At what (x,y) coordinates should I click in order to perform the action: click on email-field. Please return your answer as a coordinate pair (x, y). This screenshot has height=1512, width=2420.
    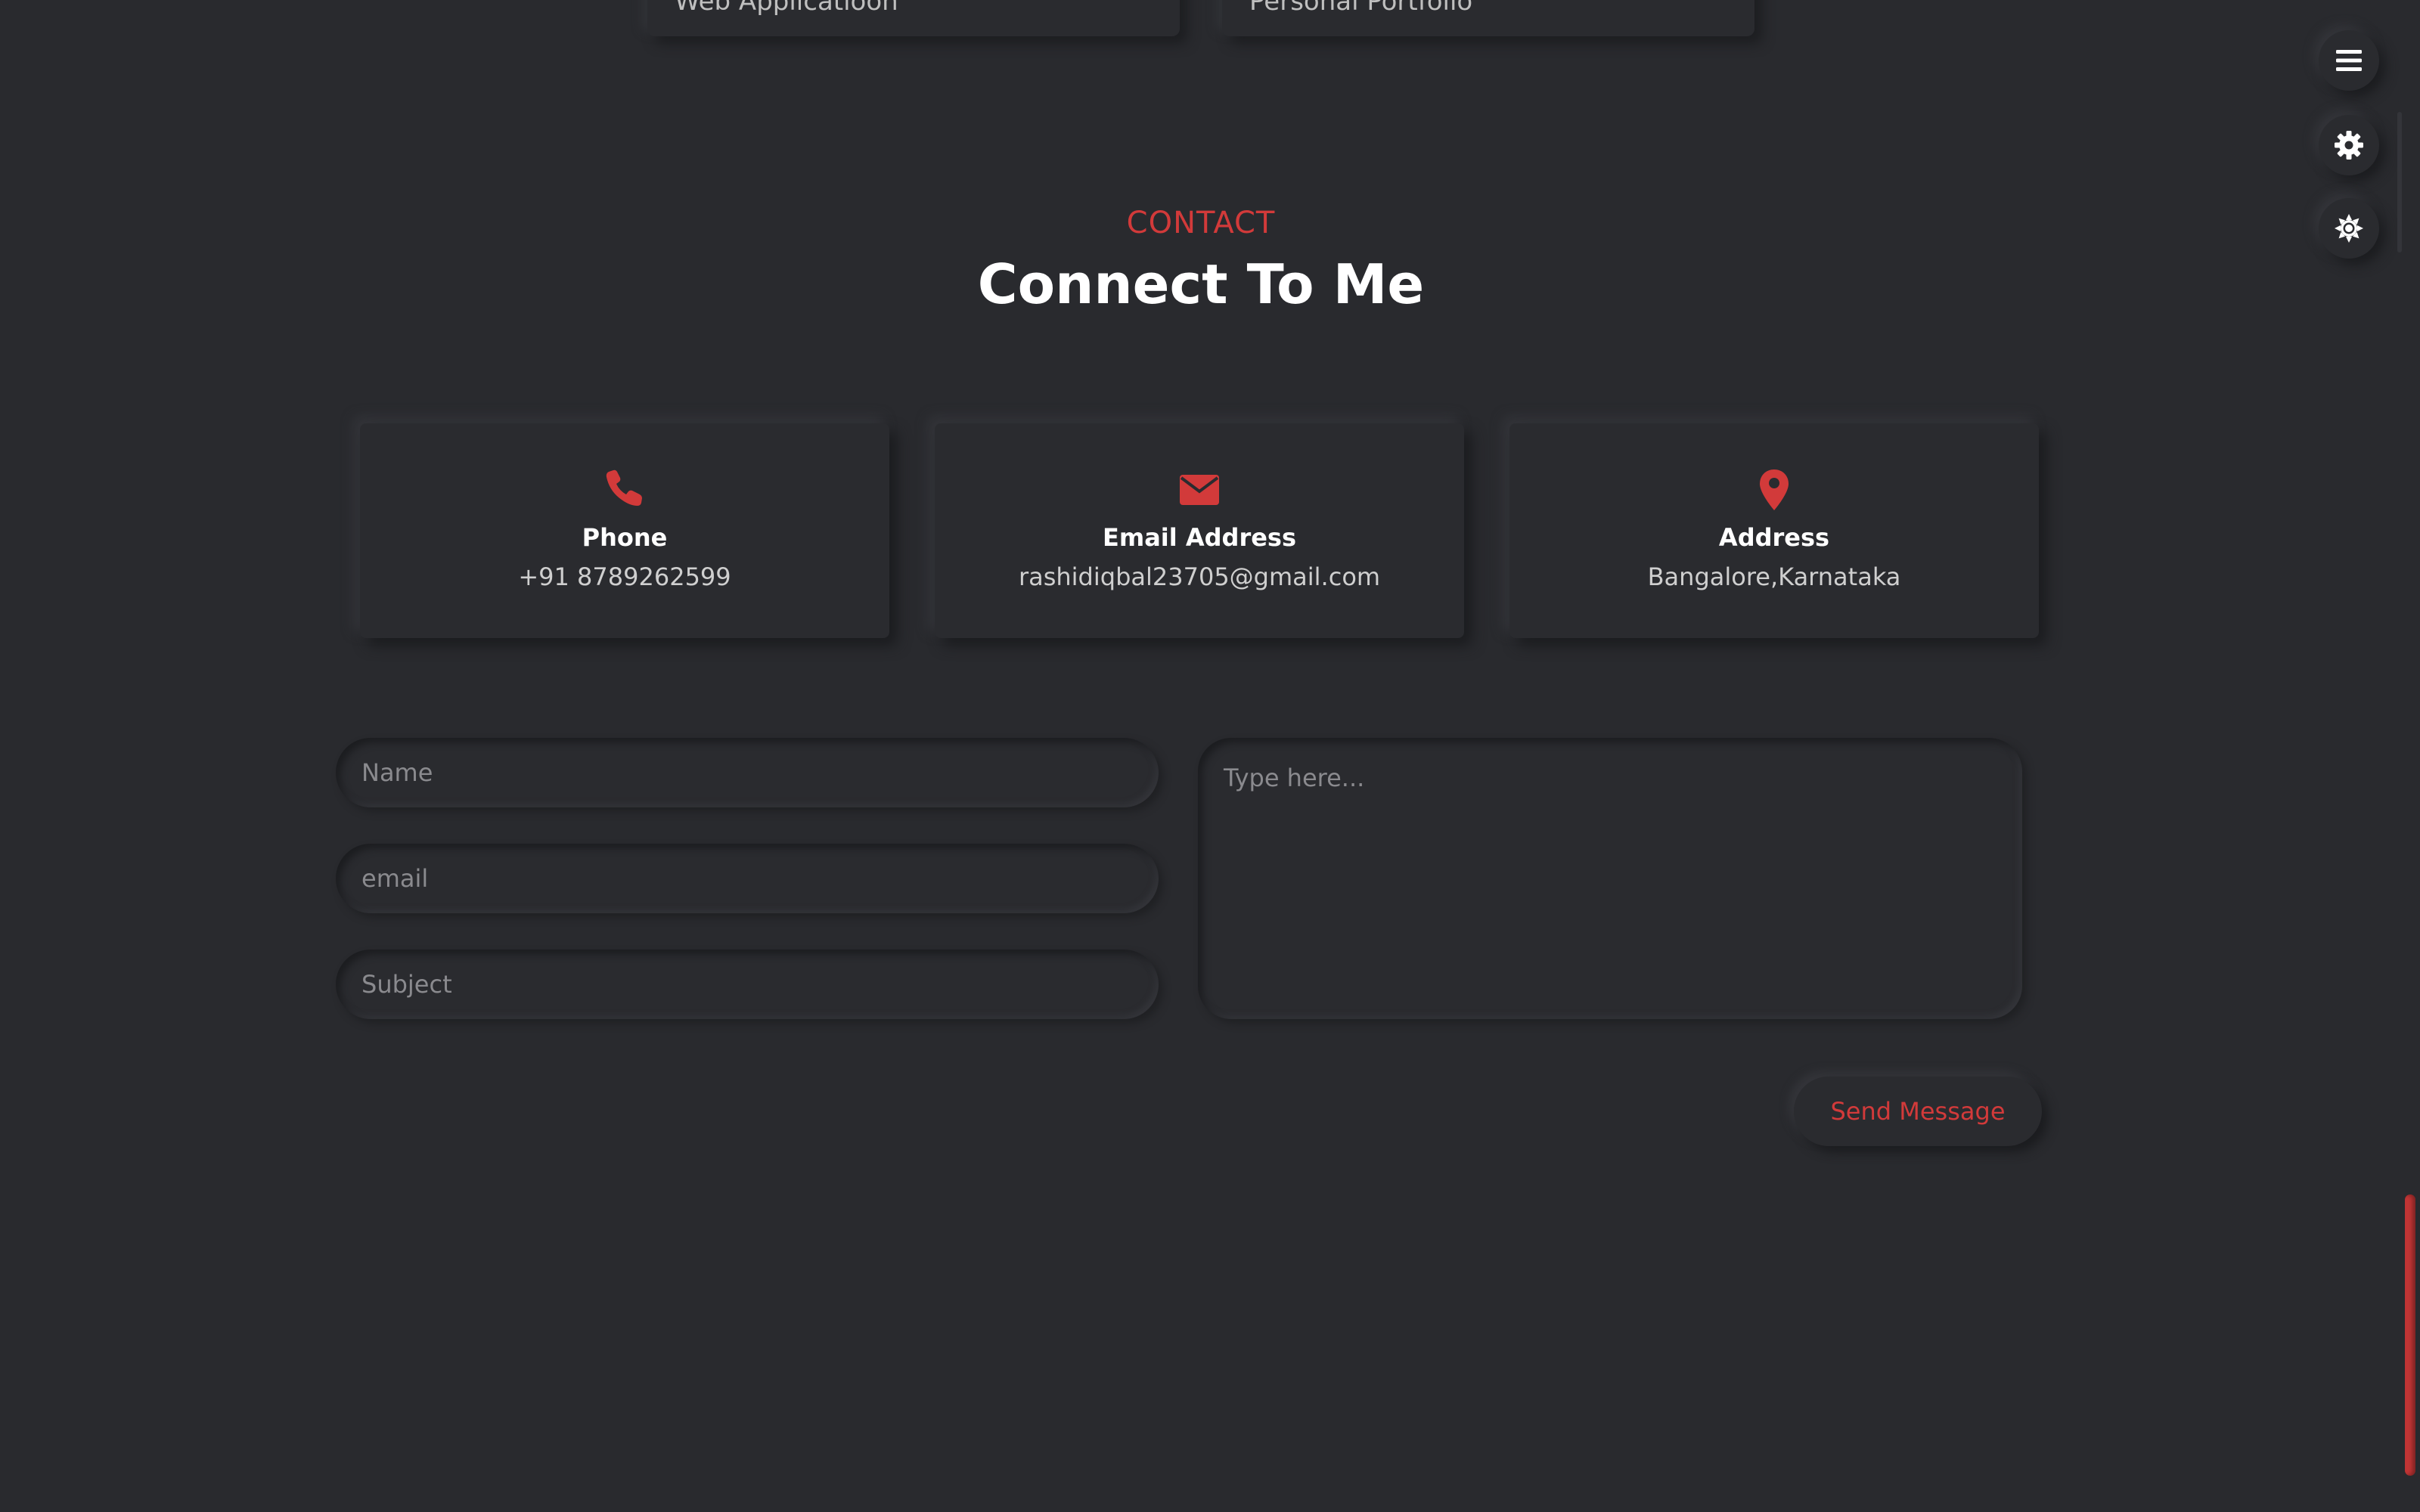
    Looking at the image, I should click on (747, 879).